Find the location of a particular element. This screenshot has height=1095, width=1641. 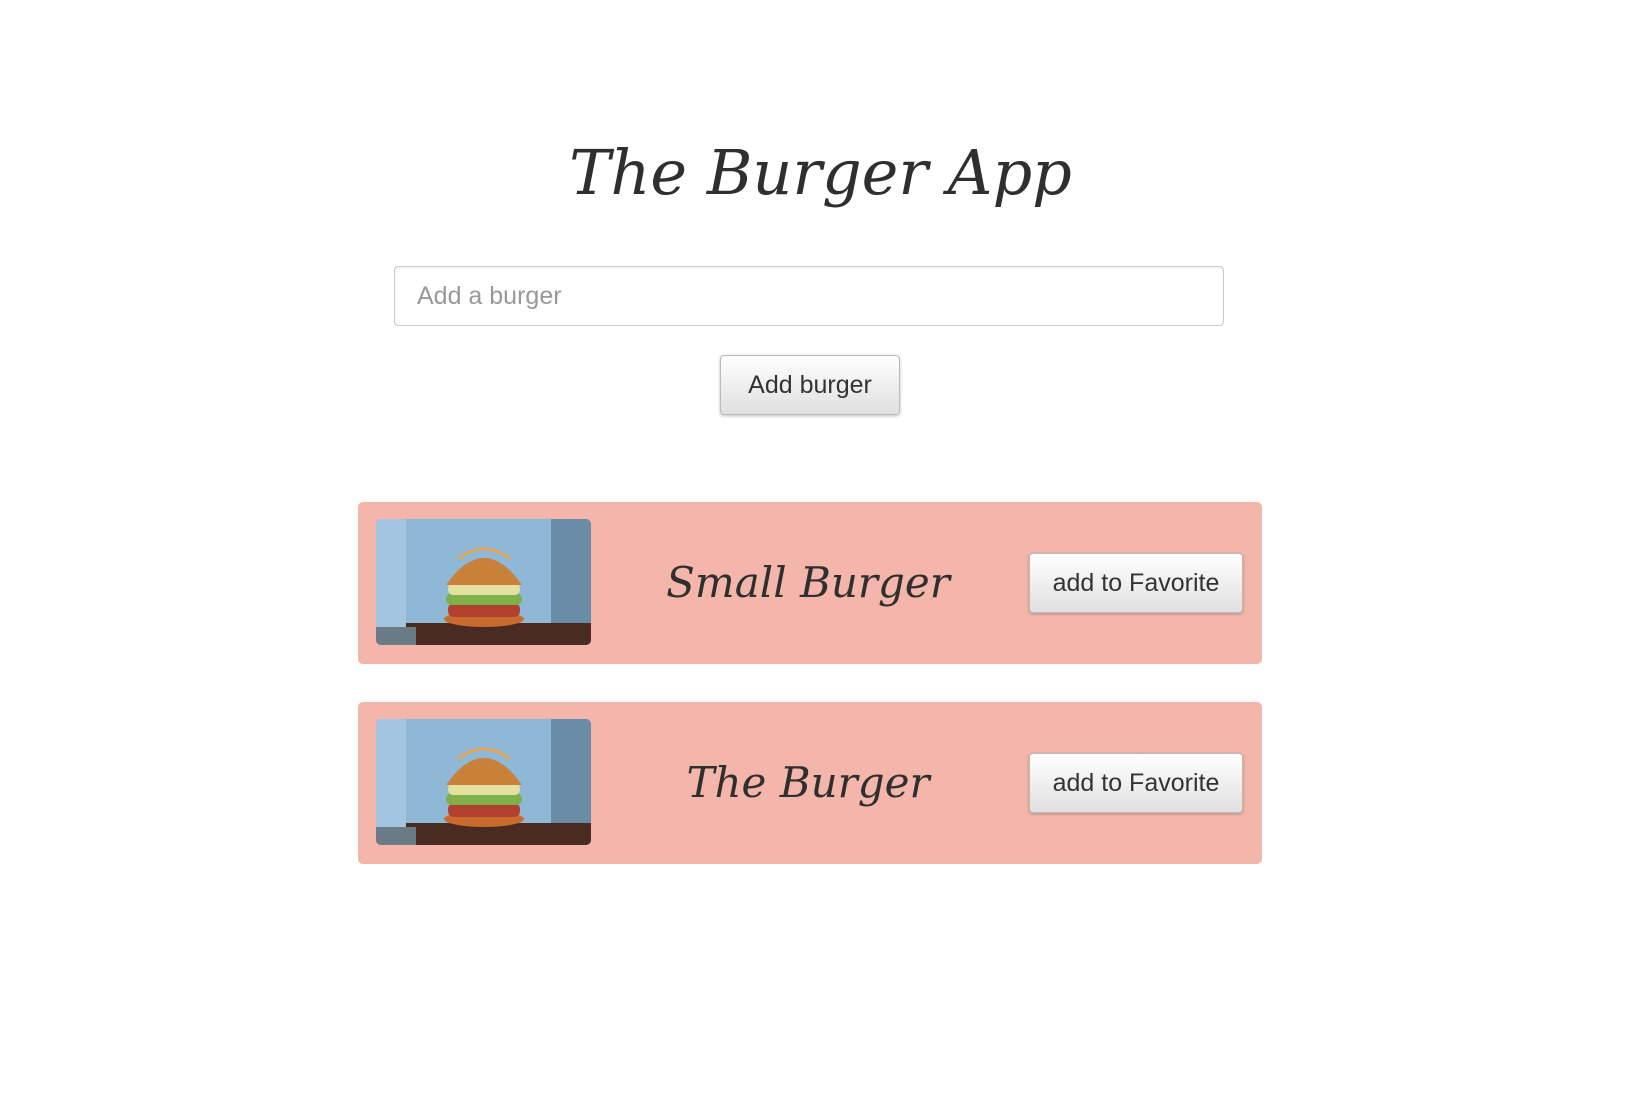

burger-name: The Burger is located at coordinates (808, 782).